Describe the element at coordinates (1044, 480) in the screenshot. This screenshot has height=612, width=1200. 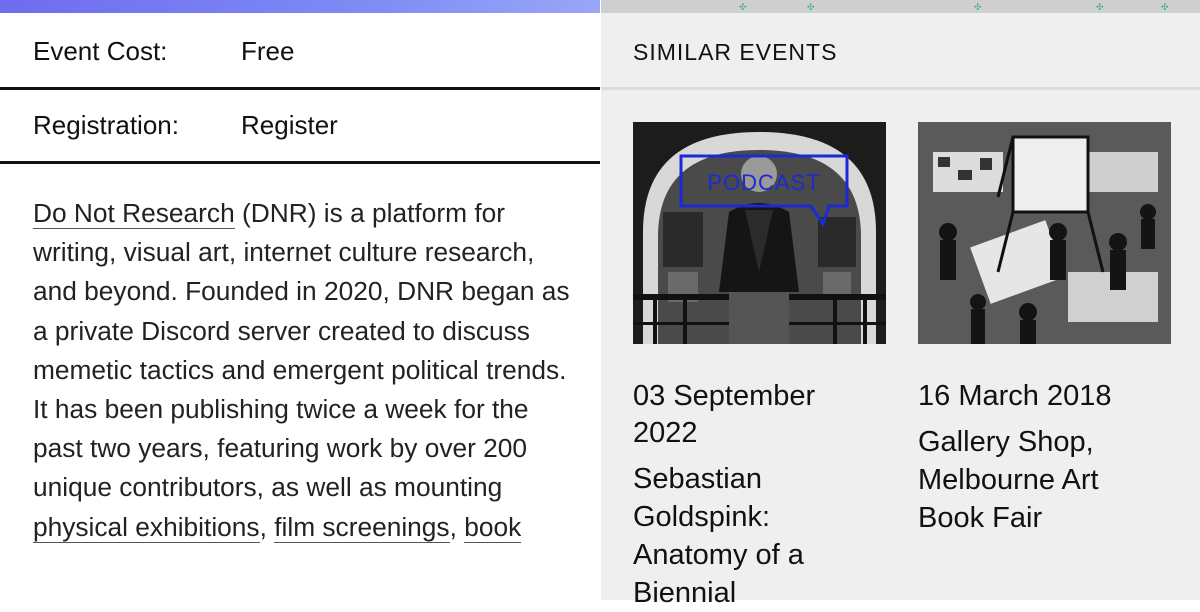
I see `event-title: Gallery Shop, Melbourne Art Book Fair` at that location.